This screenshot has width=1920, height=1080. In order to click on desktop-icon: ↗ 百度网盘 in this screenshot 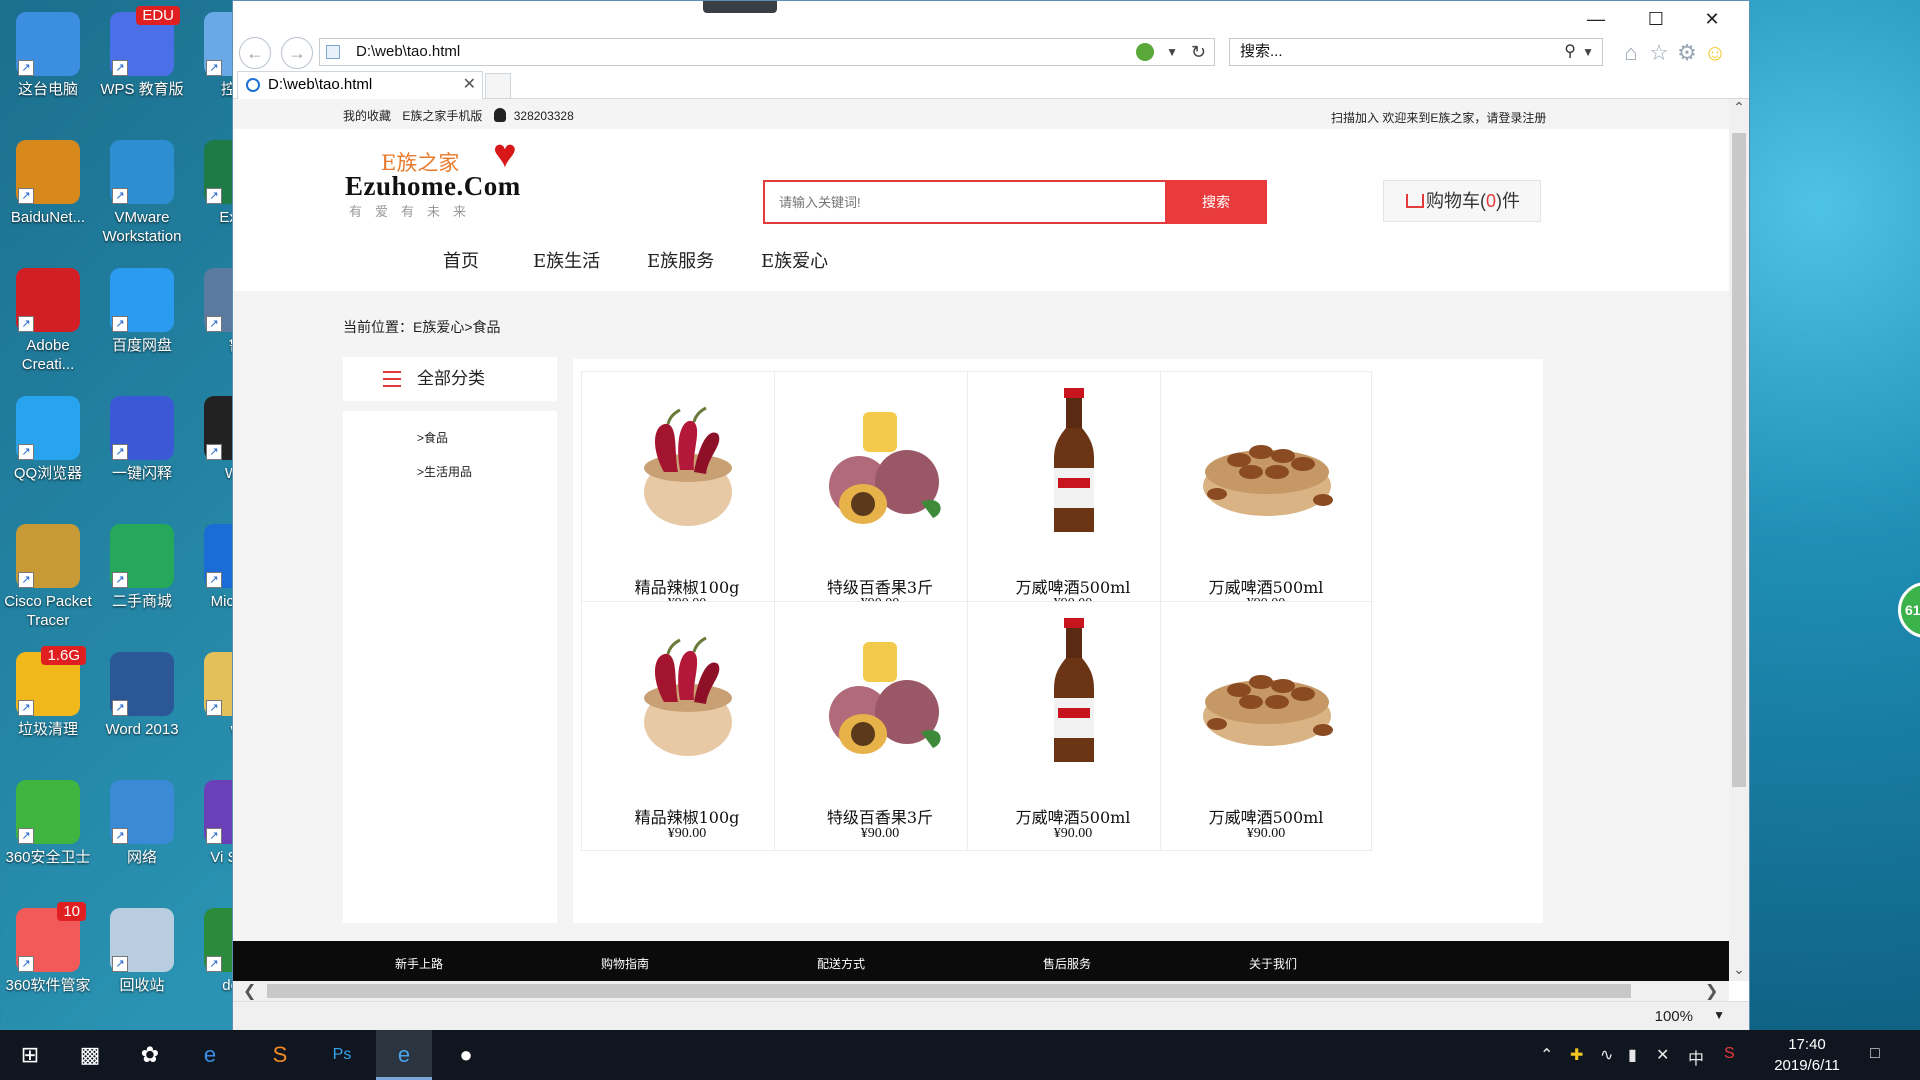, I will do `click(142, 311)`.